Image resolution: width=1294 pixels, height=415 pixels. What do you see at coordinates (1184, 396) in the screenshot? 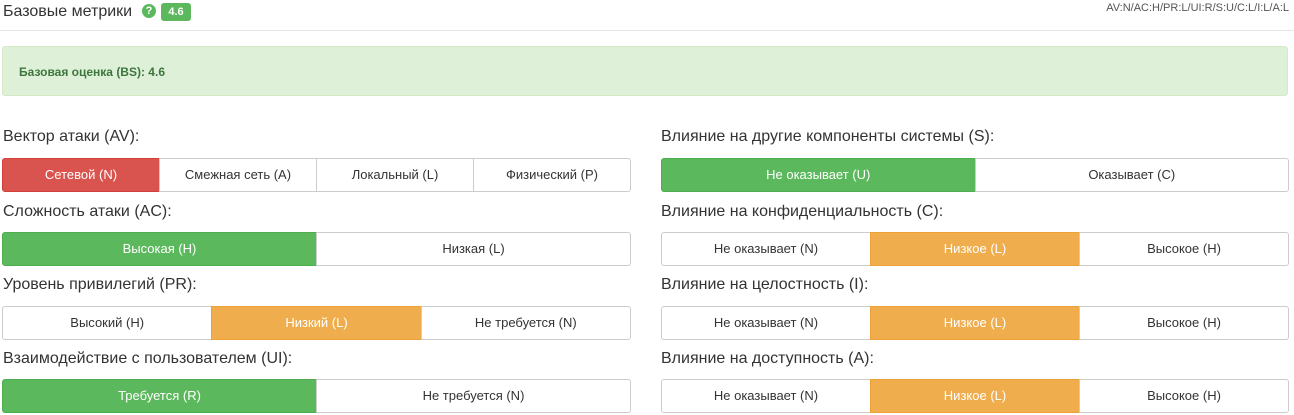
I see `a-option-high: Высокое (H)` at bounding box center [1184, 396].